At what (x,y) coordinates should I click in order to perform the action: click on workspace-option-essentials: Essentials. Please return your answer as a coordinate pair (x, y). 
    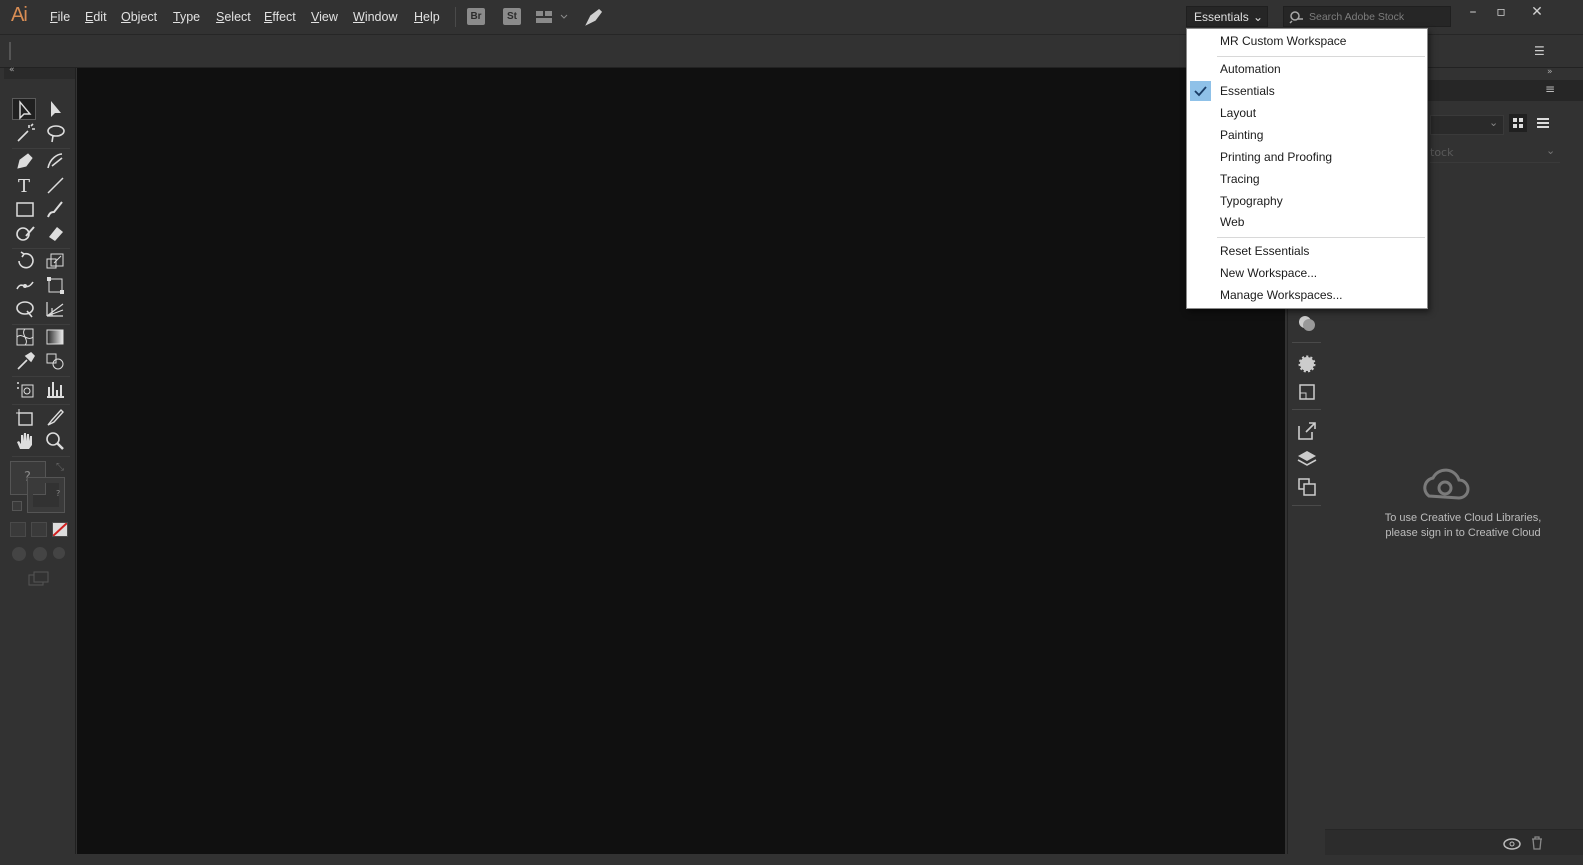
    Looking at the image, I should click on (1307, 91).